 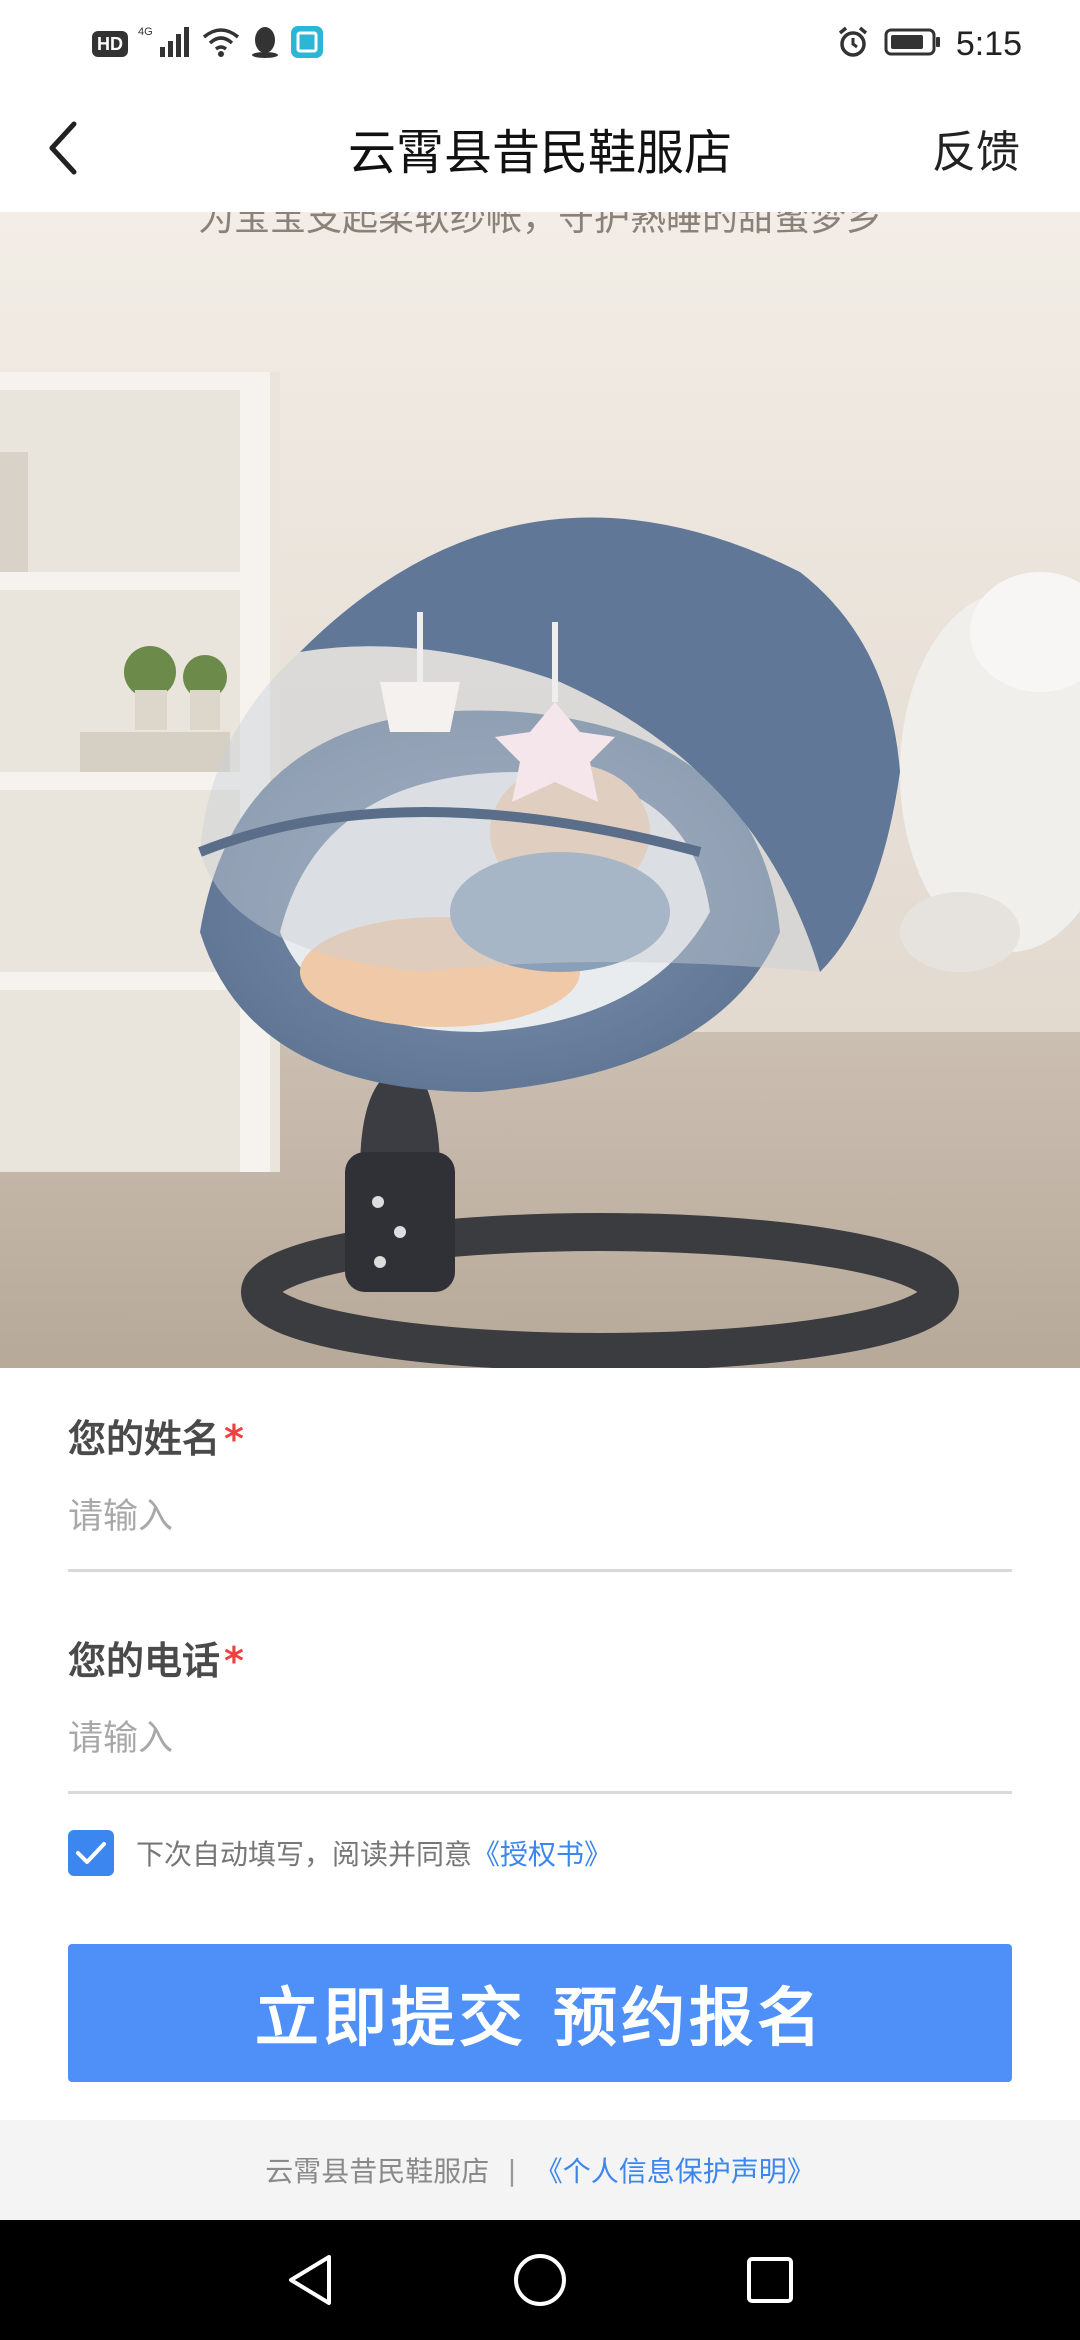 I want to click on feedback-button: 反馈, so click(x=976, y=148).